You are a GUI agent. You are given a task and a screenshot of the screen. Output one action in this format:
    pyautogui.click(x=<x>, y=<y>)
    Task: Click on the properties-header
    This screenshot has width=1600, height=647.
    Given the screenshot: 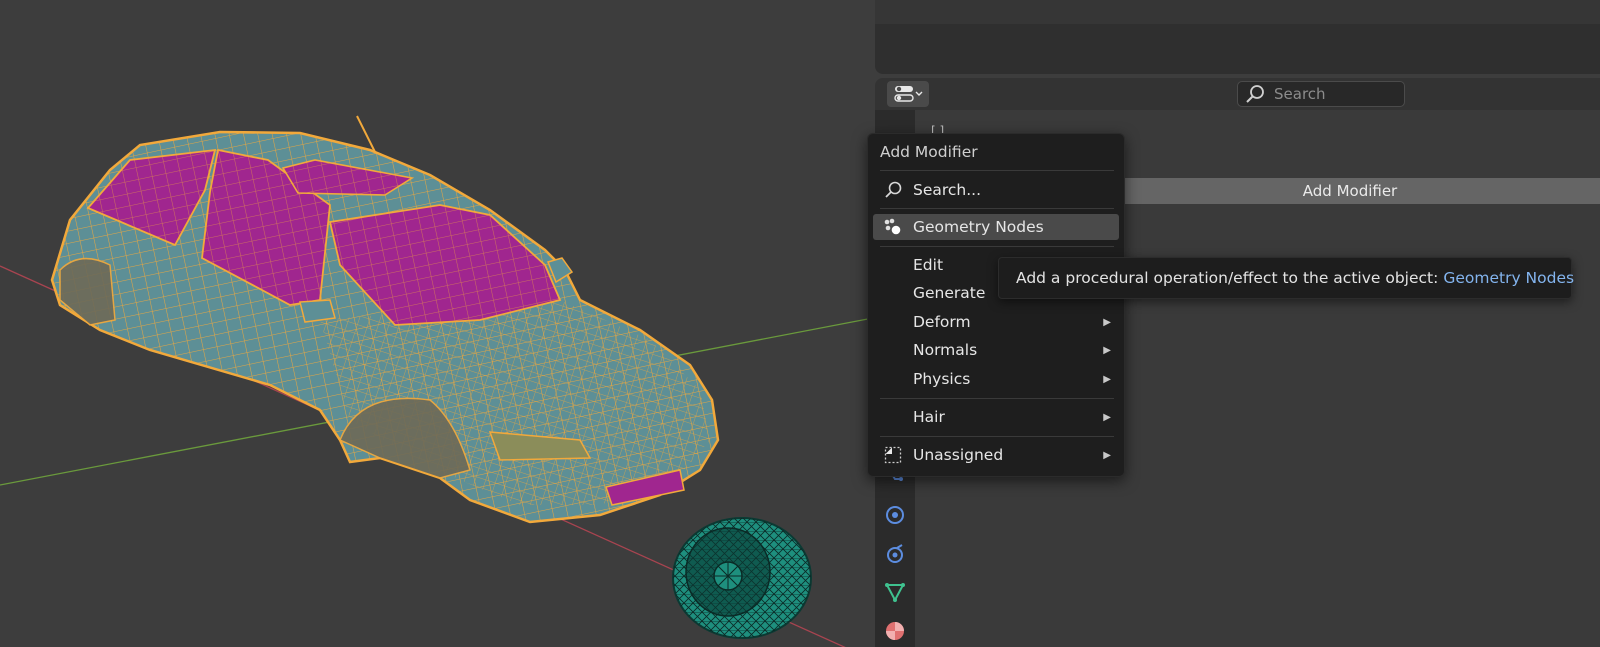 What is the action you would take?
    pyautogui.click(x=1237, y=94)
    